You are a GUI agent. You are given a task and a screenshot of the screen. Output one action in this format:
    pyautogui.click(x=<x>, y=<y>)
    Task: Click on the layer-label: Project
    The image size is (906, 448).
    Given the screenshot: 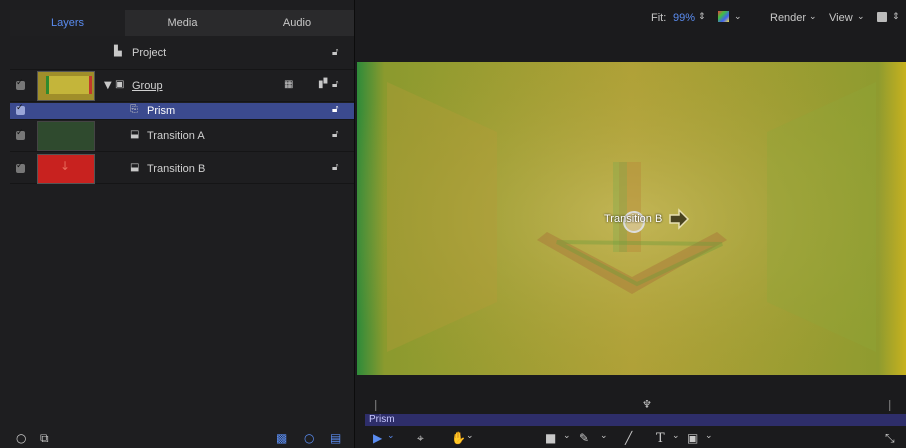 What is the action you would take?
    pyautogui.click(x=149, y=53)
    